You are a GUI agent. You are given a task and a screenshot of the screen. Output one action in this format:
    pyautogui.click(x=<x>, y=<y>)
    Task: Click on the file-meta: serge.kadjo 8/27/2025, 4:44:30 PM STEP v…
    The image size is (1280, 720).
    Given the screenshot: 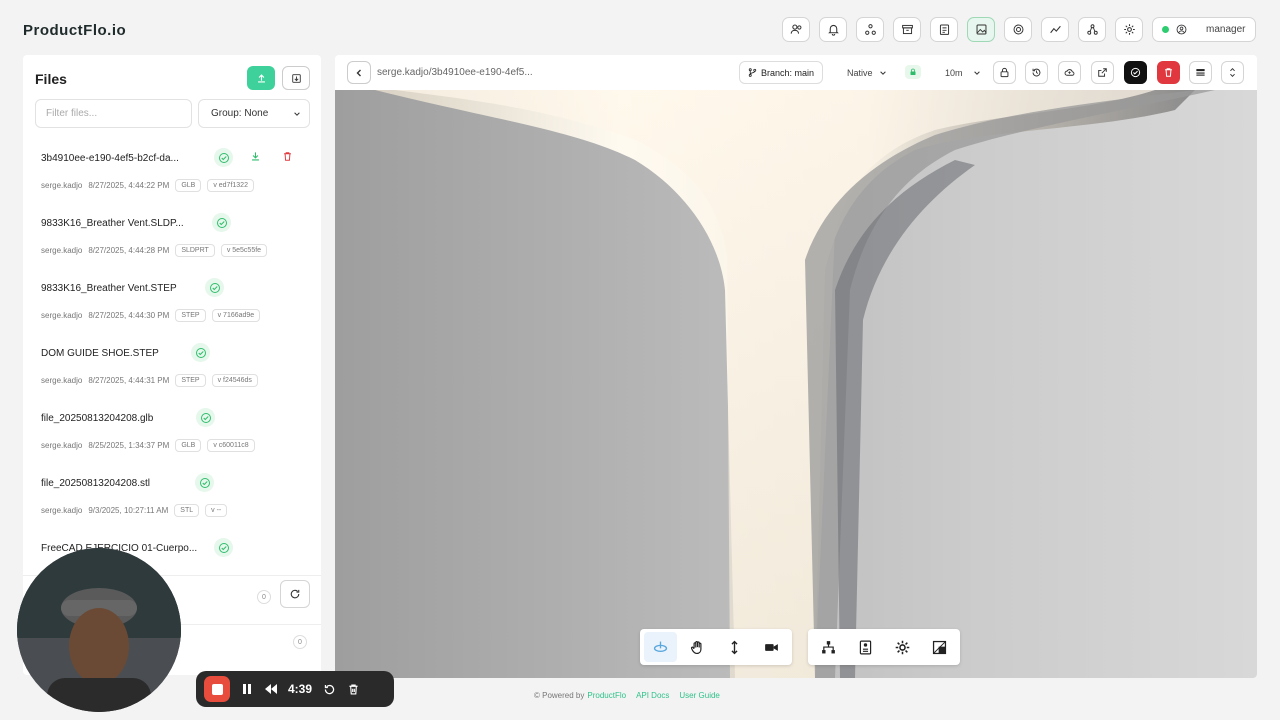 What is the action you would take?
    pyautogui.click(x=151, y=315)
    